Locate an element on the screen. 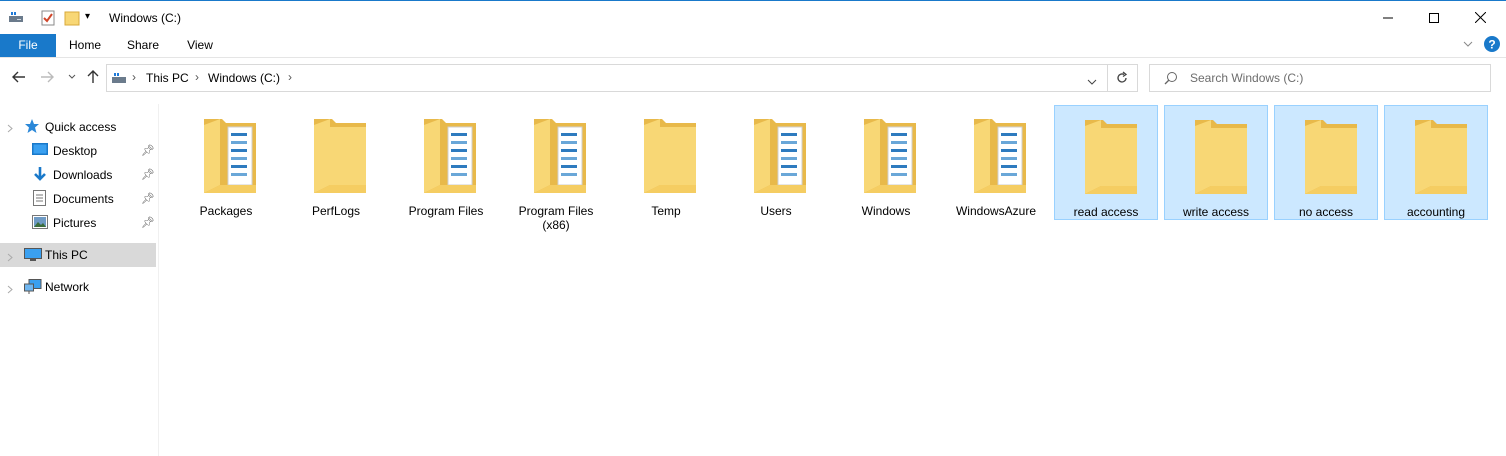 The height and width of the screenshot is (456, 1506). folder-item: no access is located at coordinates (1326, 162).